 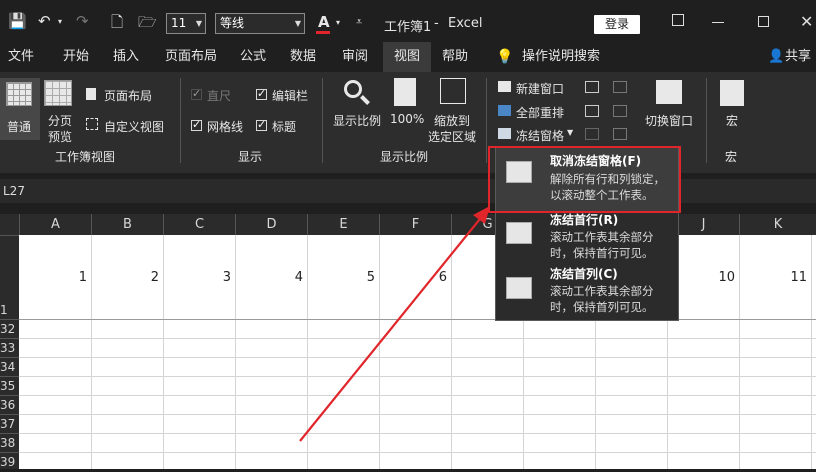 I want to click on annotation-arrow, so click(x=394, y=324).